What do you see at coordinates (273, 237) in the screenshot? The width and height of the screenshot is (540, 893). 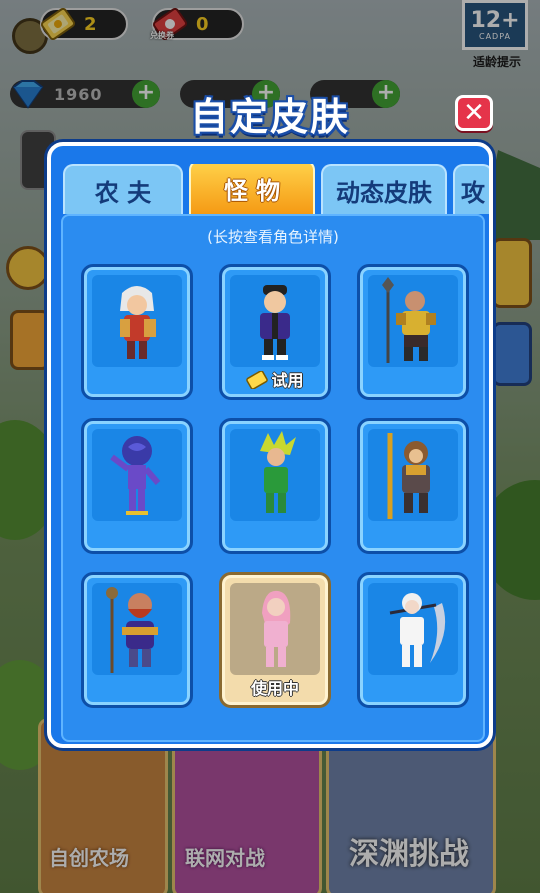 I see `long-press-hint: (长按查看角色详情)` at bounding box center [273, 237].